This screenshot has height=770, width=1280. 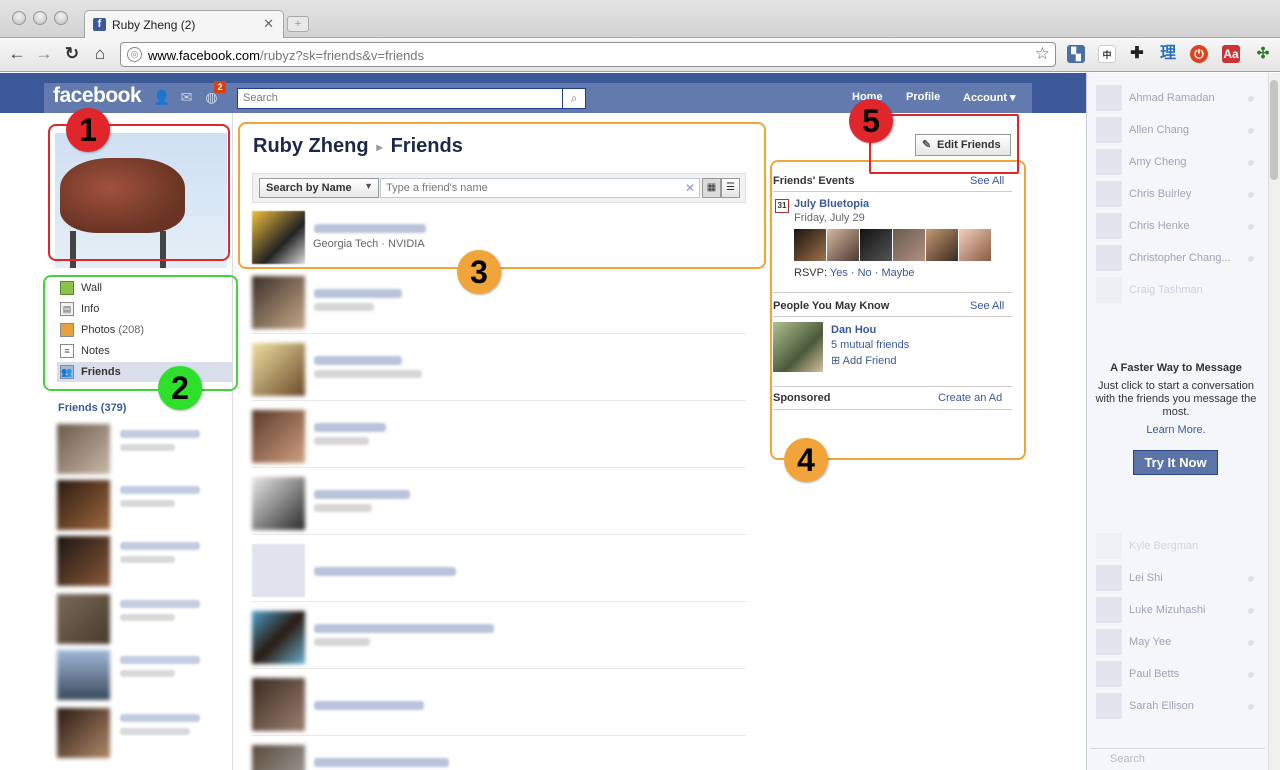 What do you see at coordinates (40, 18) in the screenshot?
I see `minimize-window-button` at bounding box center [40, 18].